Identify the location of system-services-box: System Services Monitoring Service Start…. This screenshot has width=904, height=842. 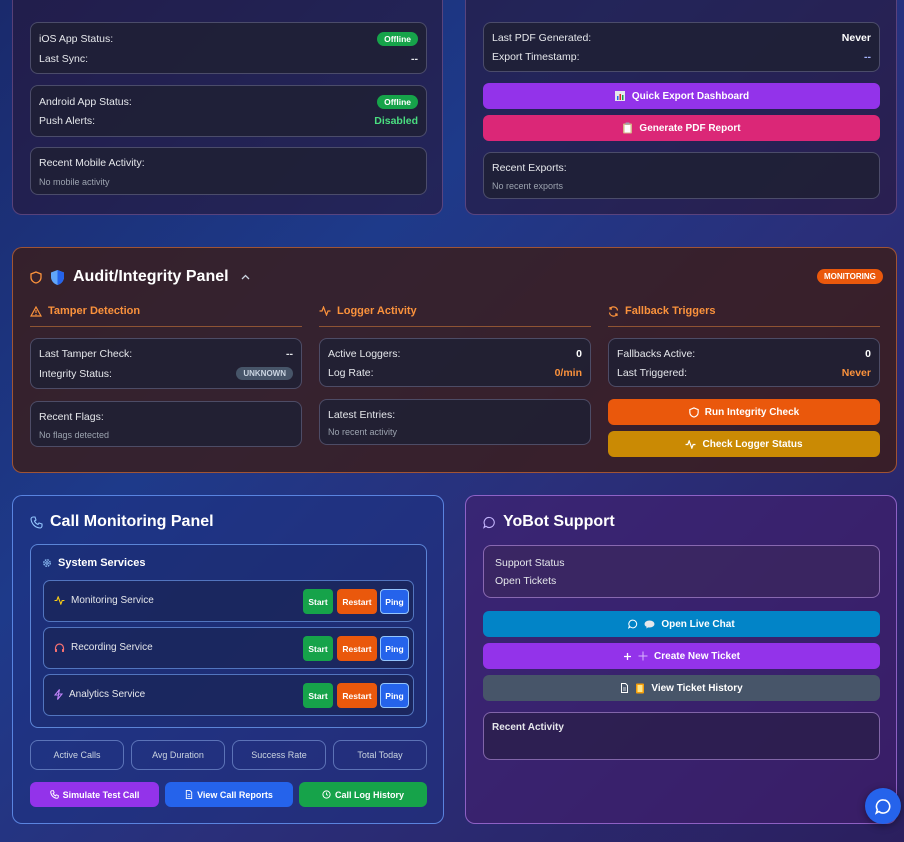
(228, 636).